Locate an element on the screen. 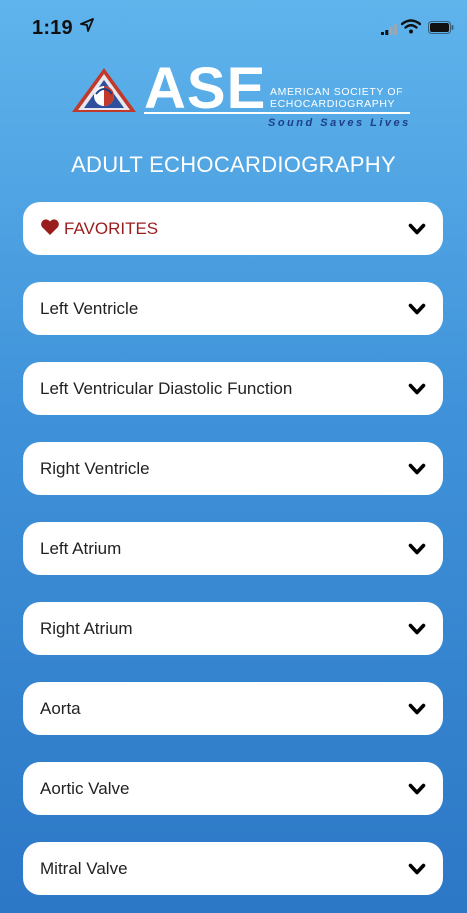  menu-item-label: FAVORITES is located at coordinates (111, 228).